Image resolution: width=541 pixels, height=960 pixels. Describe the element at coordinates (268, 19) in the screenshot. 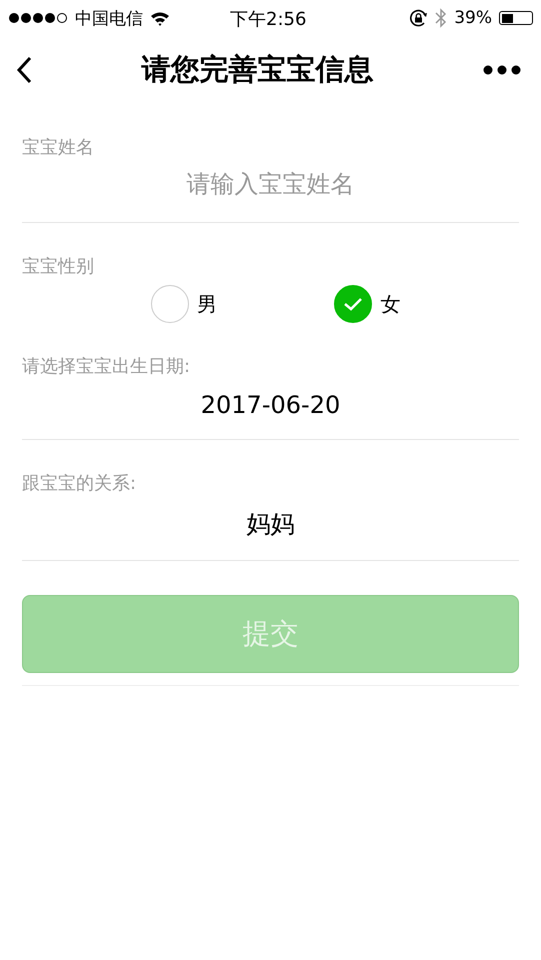

I see `status-time: 下午2:56` at that location.